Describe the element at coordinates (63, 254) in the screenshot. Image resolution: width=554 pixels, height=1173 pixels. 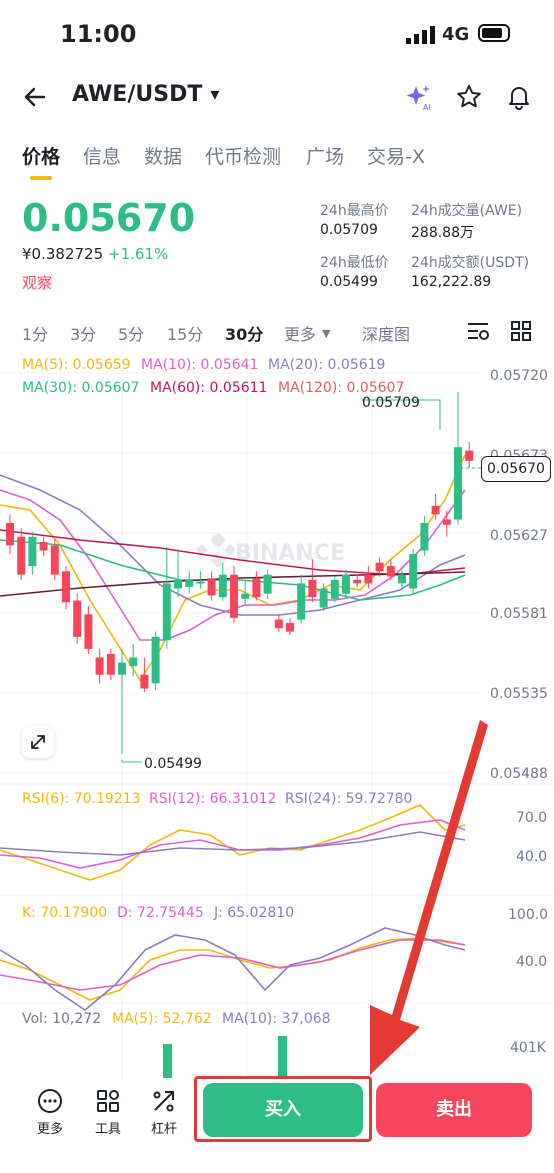
I see `cny-price: ¥0.382725` at that location.